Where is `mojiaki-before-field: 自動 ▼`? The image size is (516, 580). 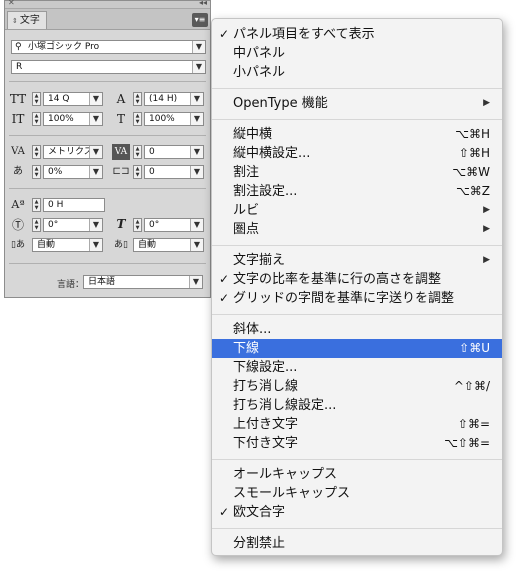
mojiaki-before-field: 自動 ▼ is located at coordinates (67, 245).